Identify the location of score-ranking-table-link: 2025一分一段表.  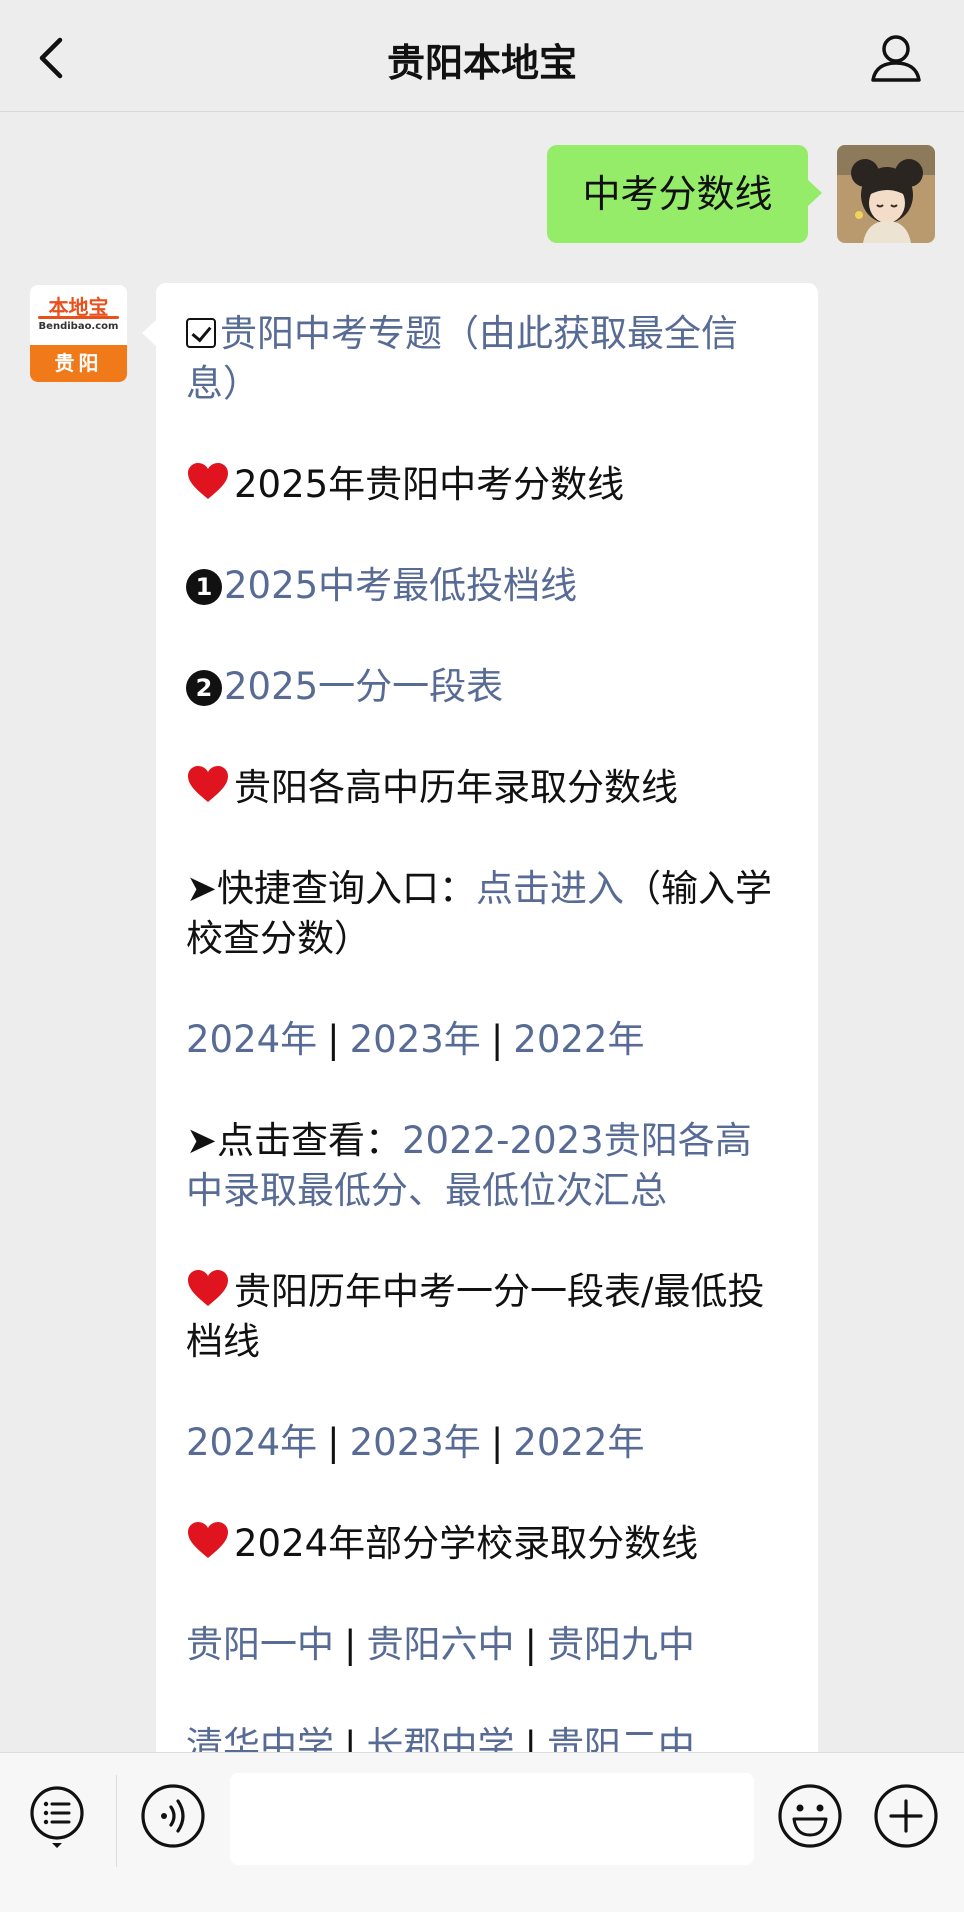
(363, 686).